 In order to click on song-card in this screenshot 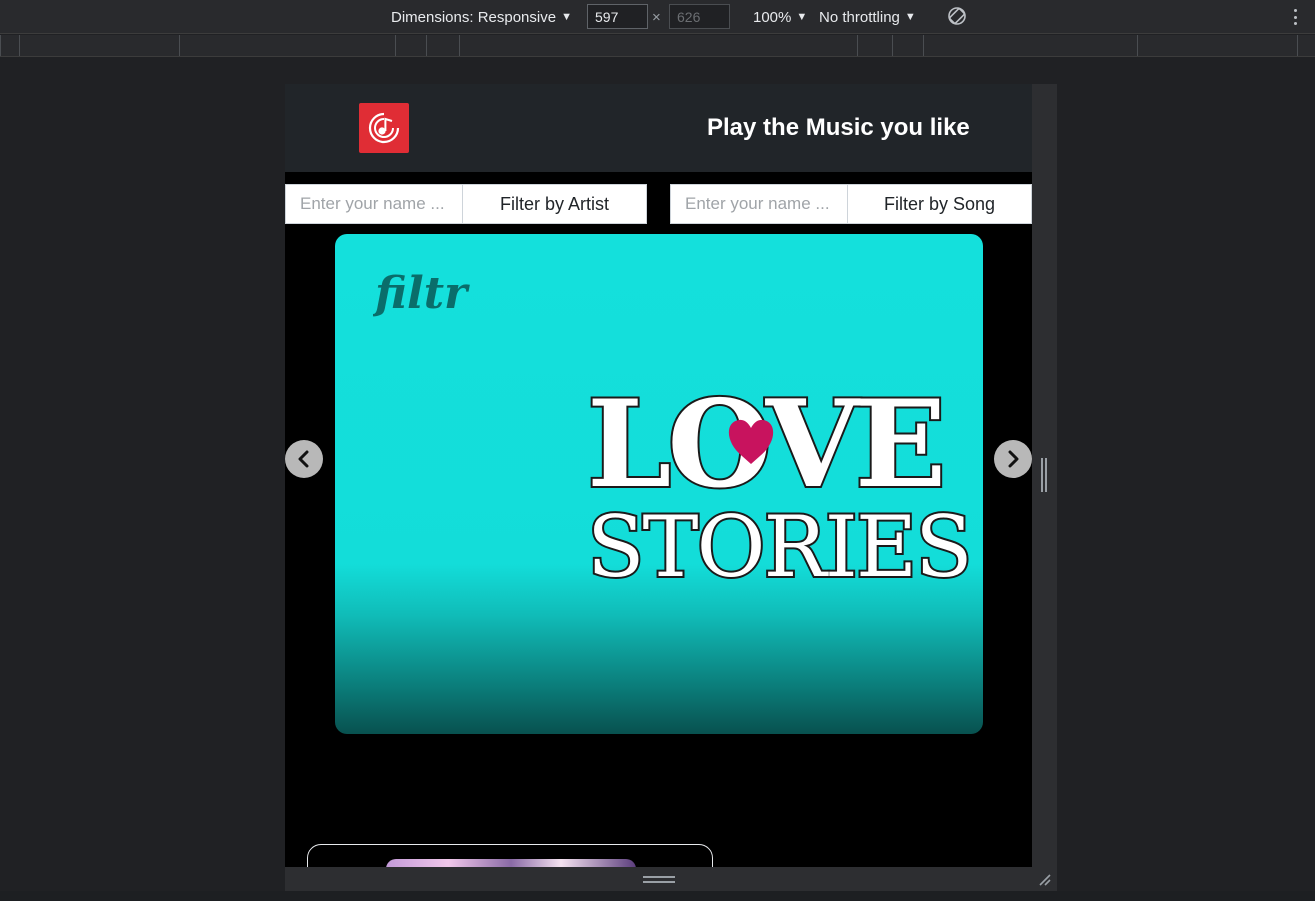, I will do `click(510, 855)`.